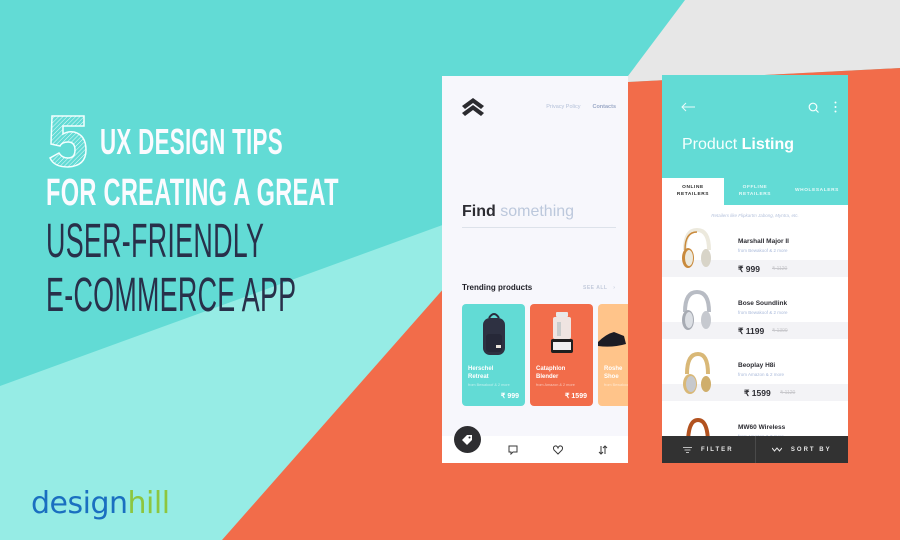 The image size is (900, 540). Describe the element at coordinates (604, 107) in the screenshot. I see `nav-contacts: Contacts` at that location.